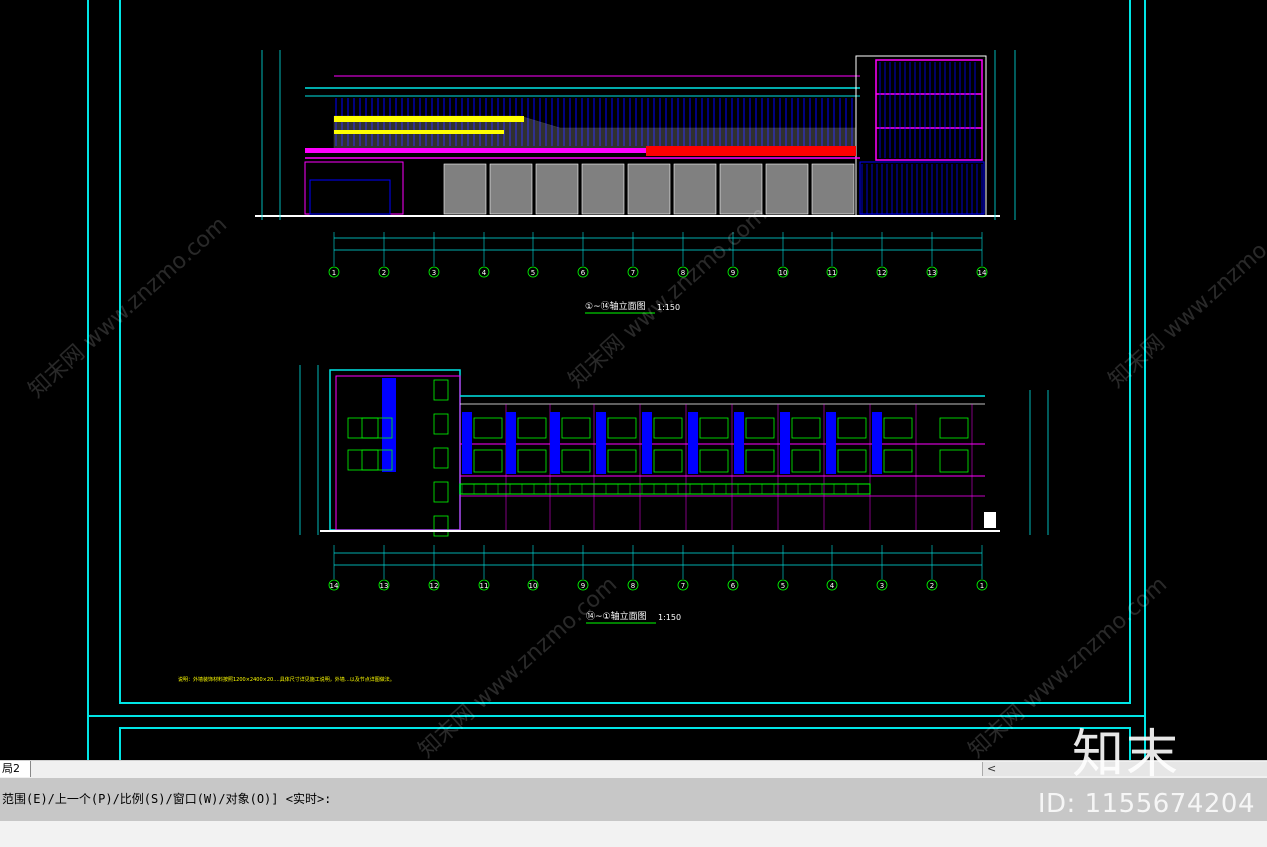 The image size is (1267, 847). What do you see at coordinates (1126, 755) in the screenshot?
I see `brand-logo: 知末` at bounding box center [1126, 755].